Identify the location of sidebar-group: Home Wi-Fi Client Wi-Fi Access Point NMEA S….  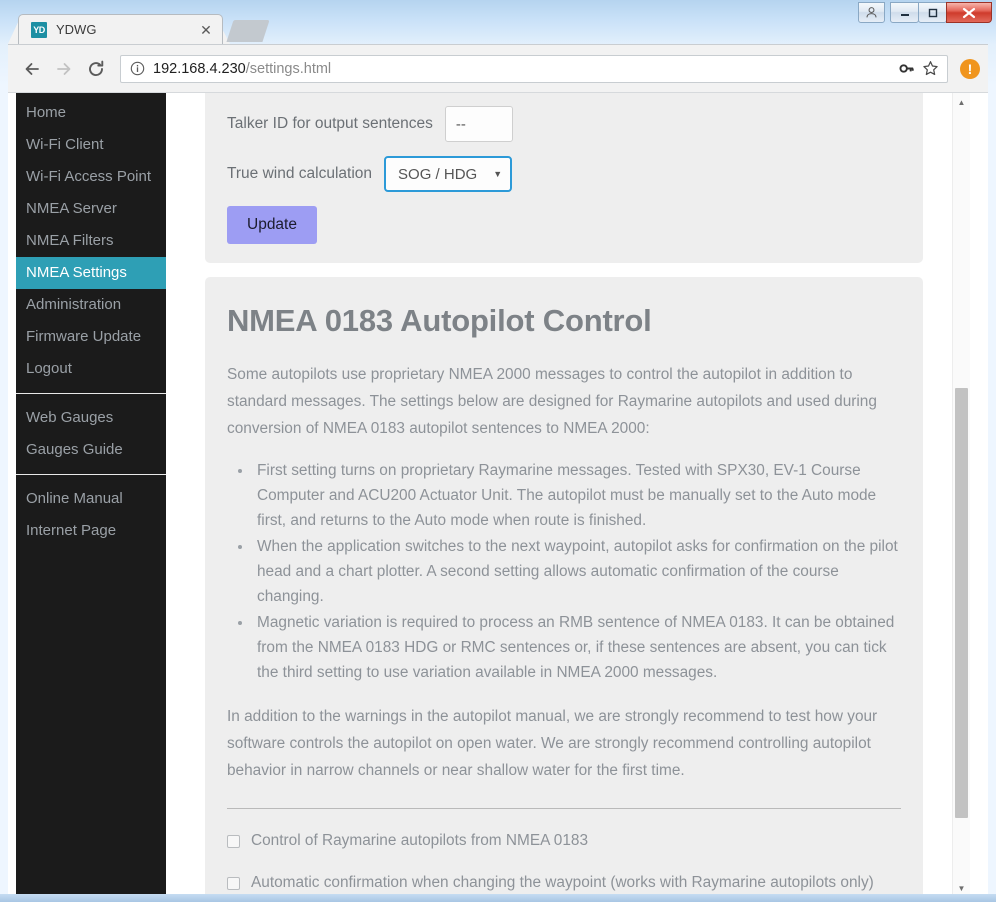
(91, 239).